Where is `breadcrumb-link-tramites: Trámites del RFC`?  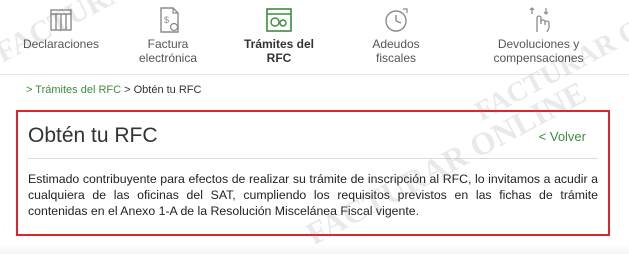 breadcrumb-link-tramites: Trámites del RFC is located at coordinates (78, 90).